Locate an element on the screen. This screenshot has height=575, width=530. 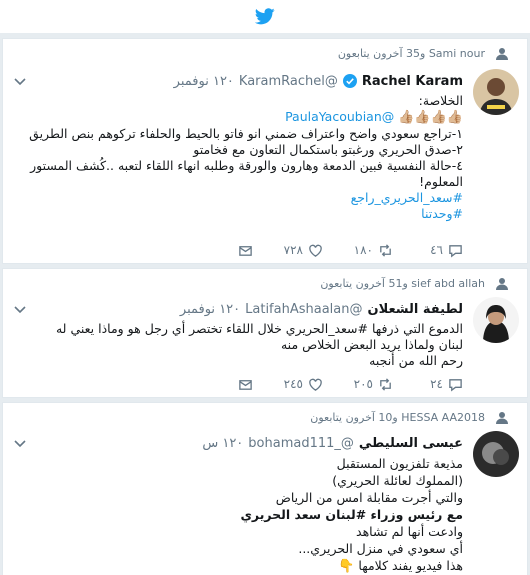
author-handle: @LatifahAshaalan is located at coordinates (303, 309).